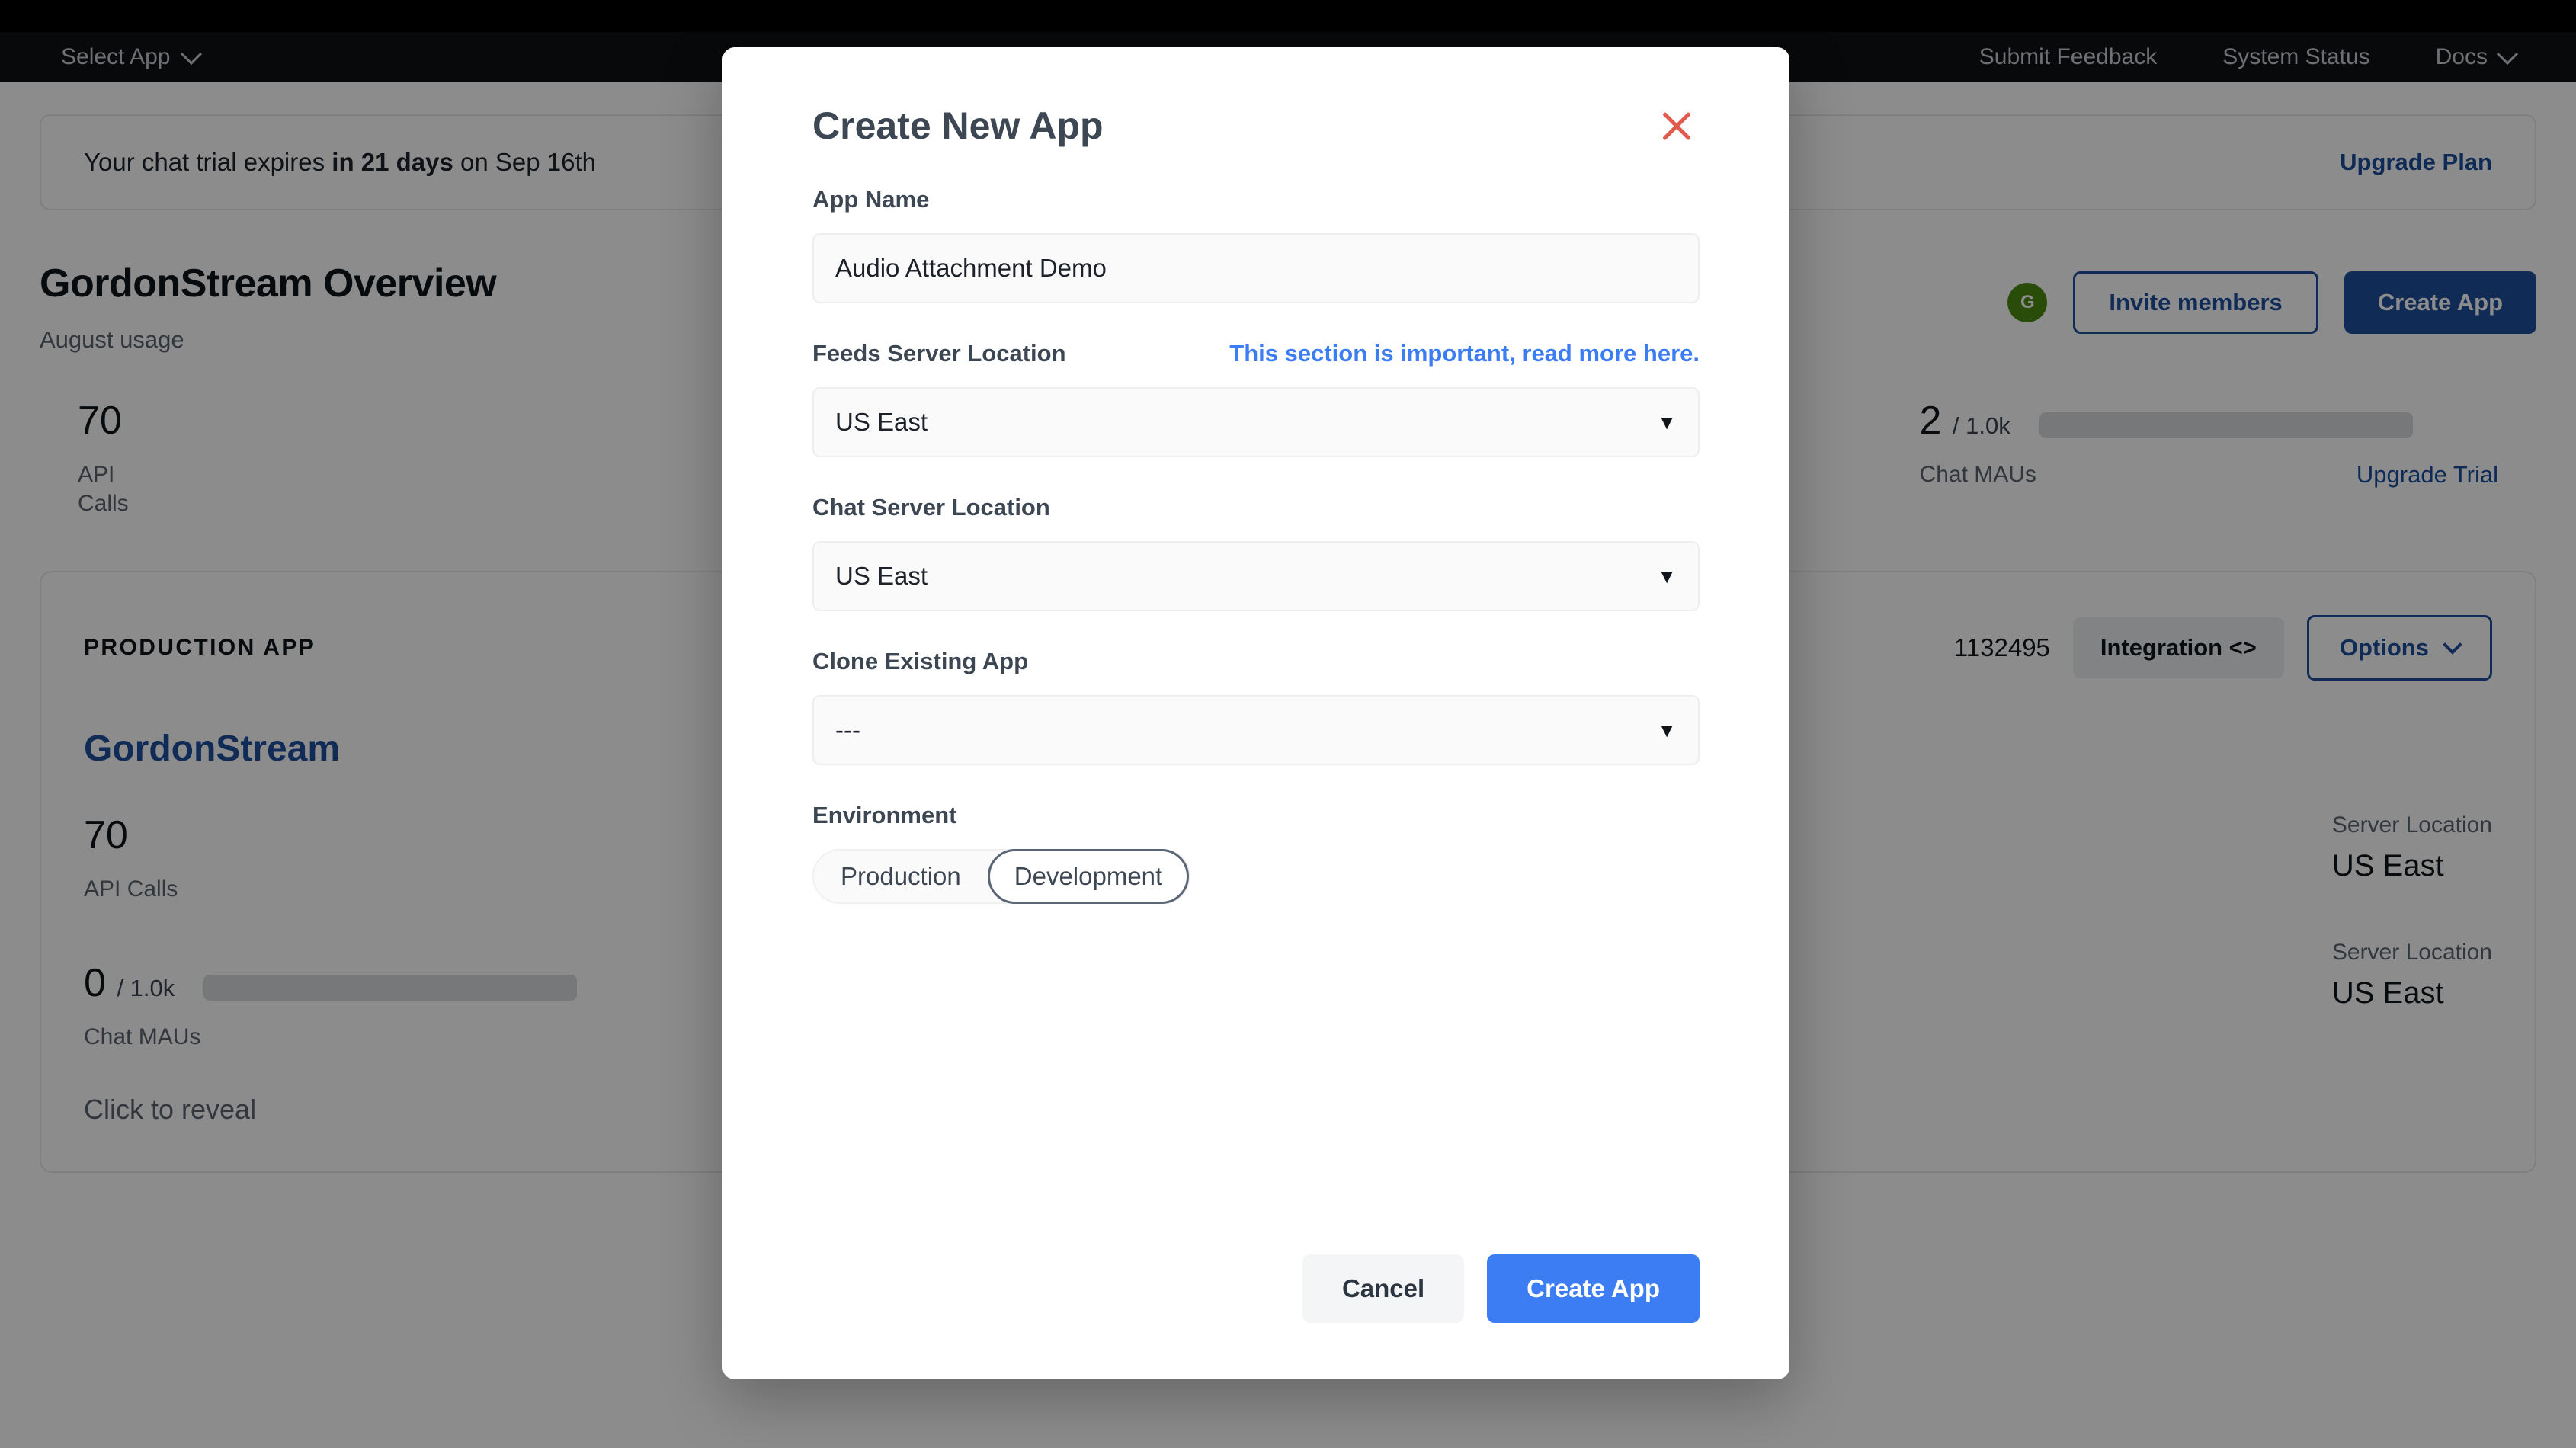 The image size is (2576, 1448). I want to click on app-name-field: App Name Audio Attachment Demo, so click(1256, 244).